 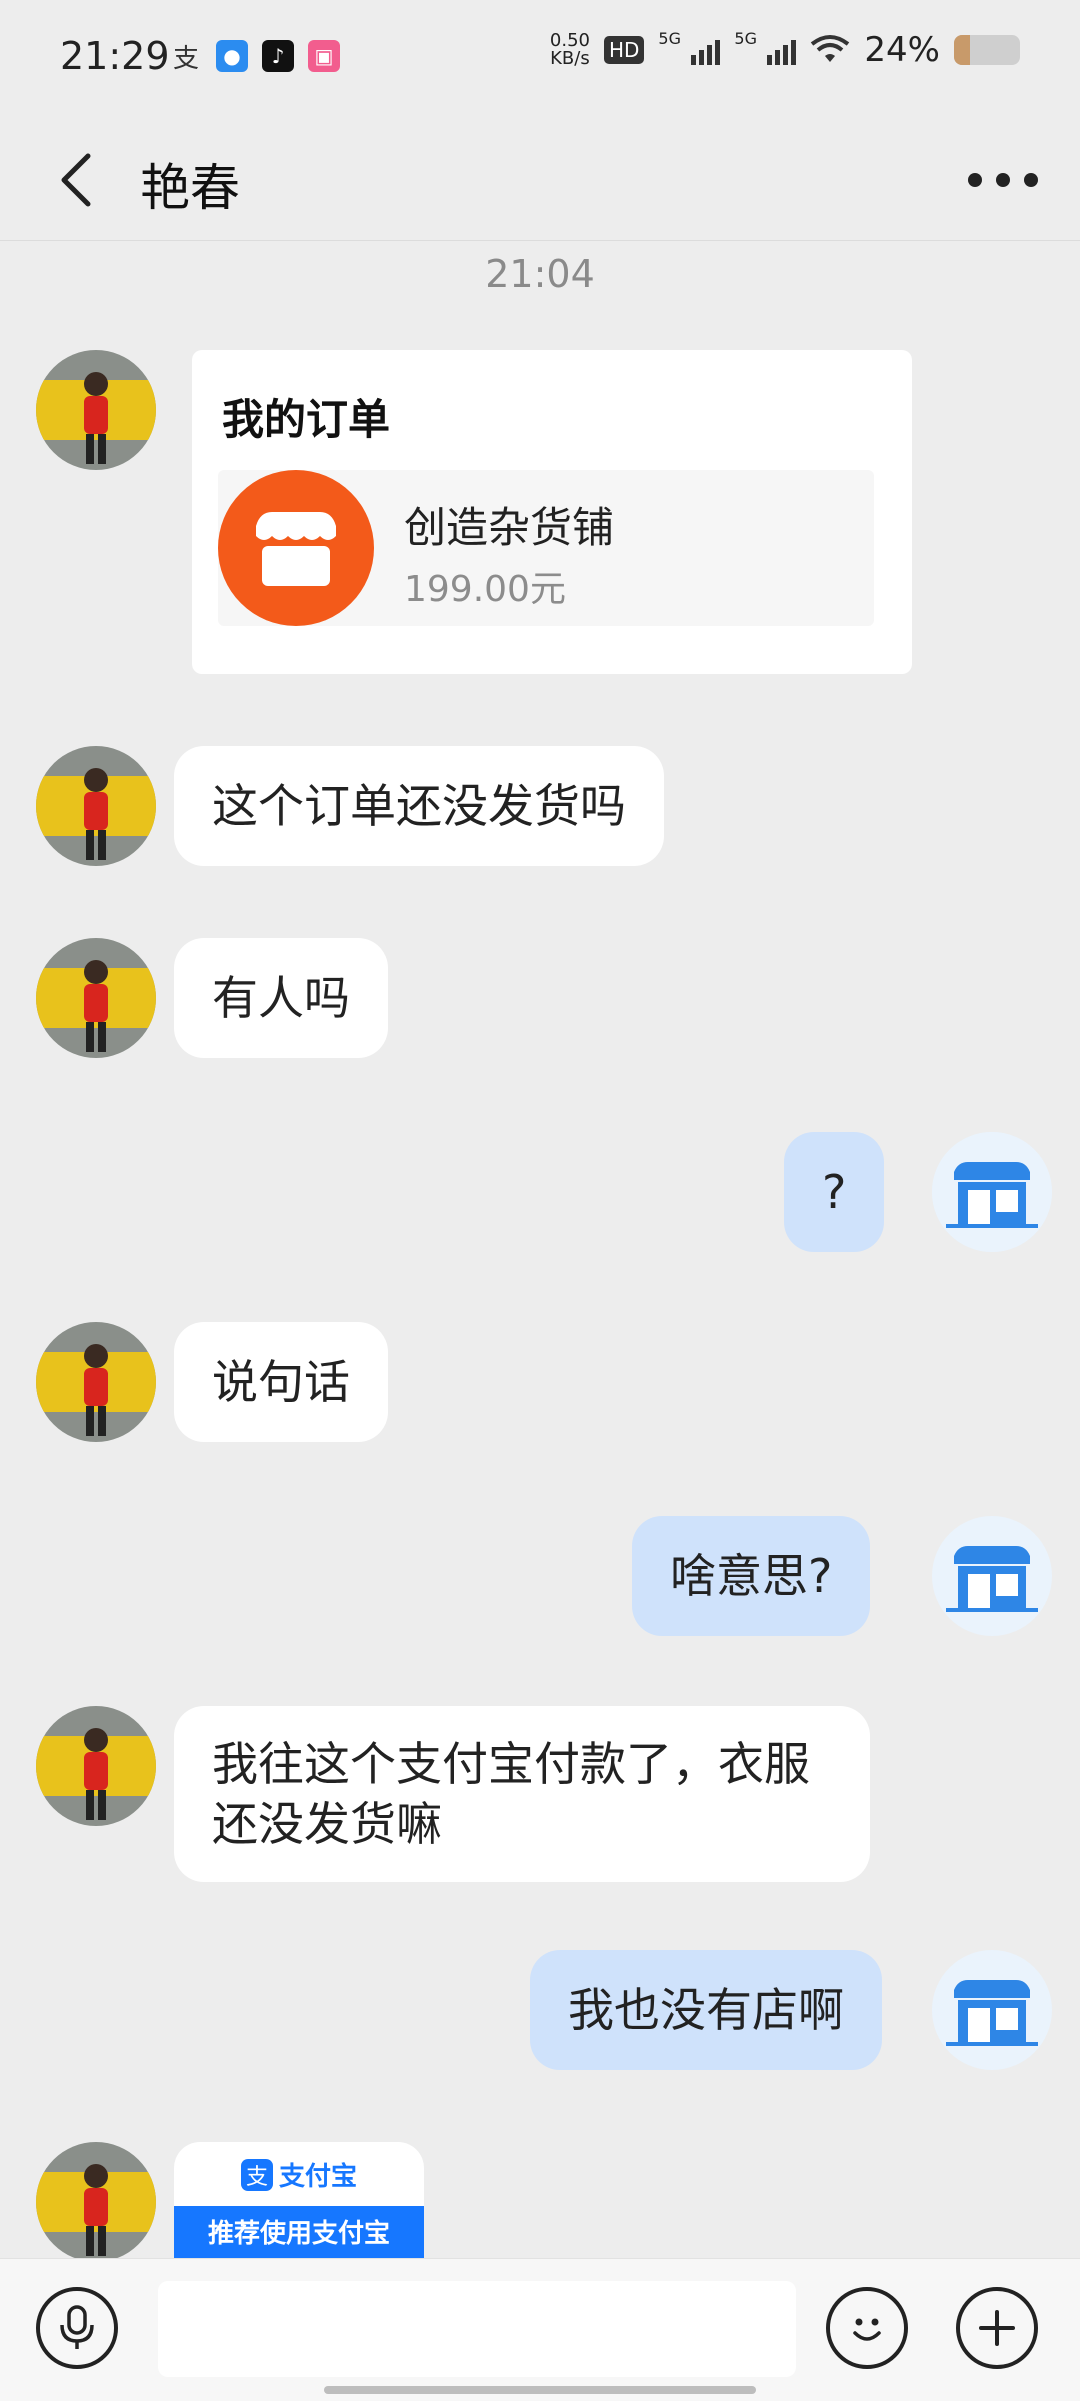 I want to click on microphone-icon, so click(x=77, y=2328).